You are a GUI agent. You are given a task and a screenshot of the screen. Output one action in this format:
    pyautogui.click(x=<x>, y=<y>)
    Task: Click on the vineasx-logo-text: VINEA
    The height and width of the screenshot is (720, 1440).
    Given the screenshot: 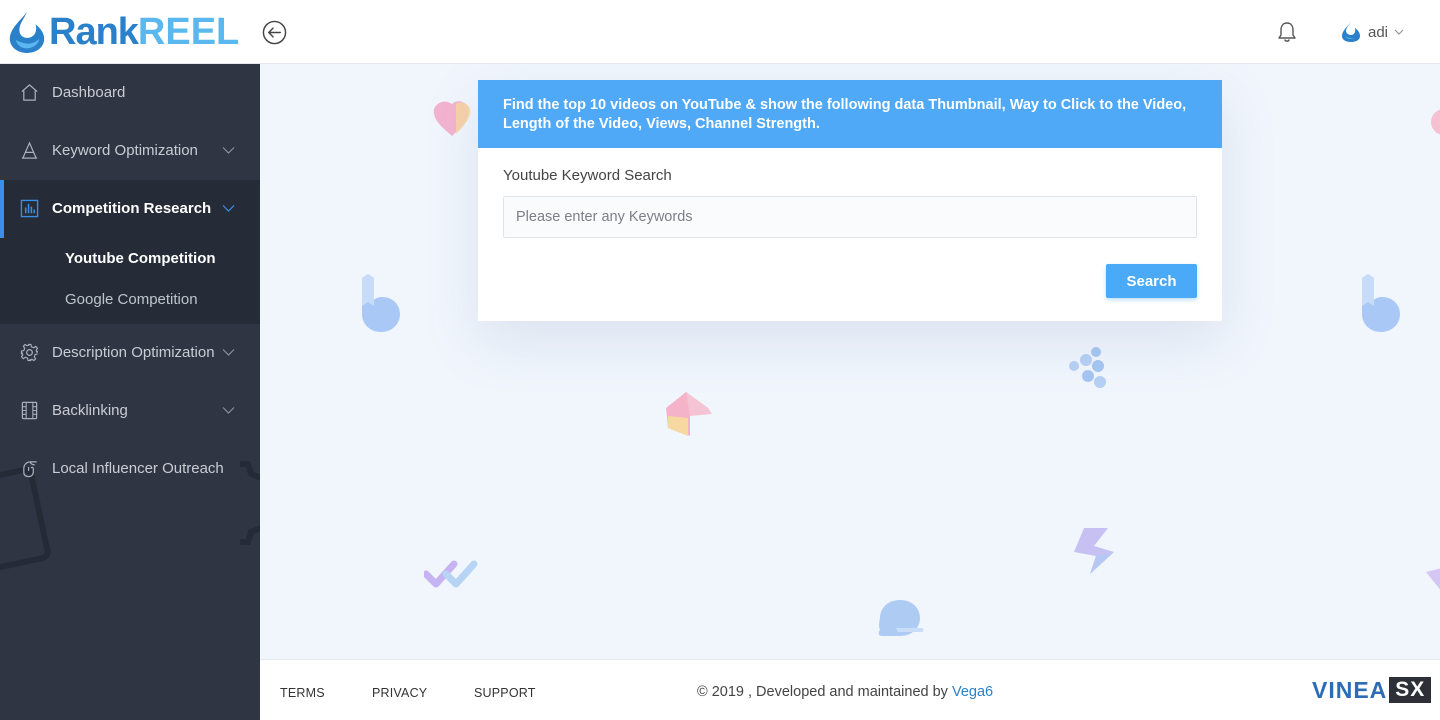 What is the action you would take?
    pyautogui.click(x=1350, y=689)
    